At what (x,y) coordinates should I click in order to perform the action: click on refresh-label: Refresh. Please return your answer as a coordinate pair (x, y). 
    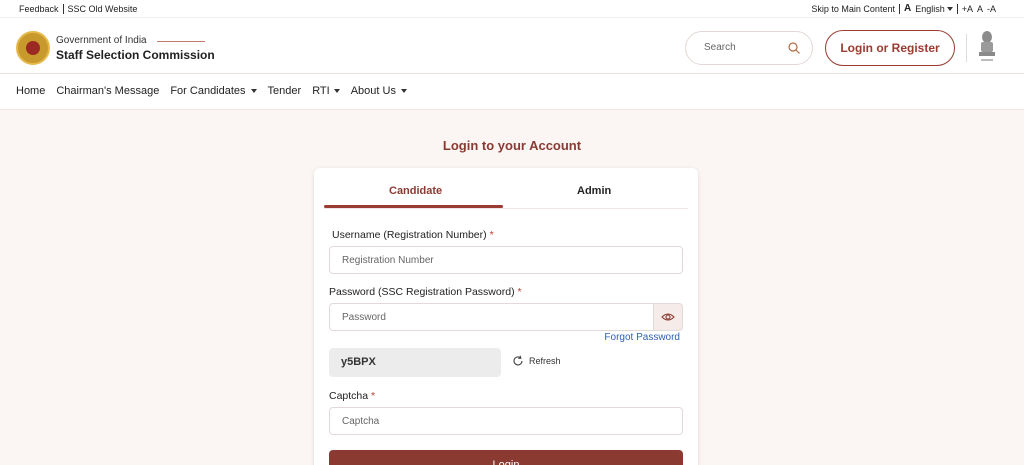
    Looking at the image, I should click on (545, 361).